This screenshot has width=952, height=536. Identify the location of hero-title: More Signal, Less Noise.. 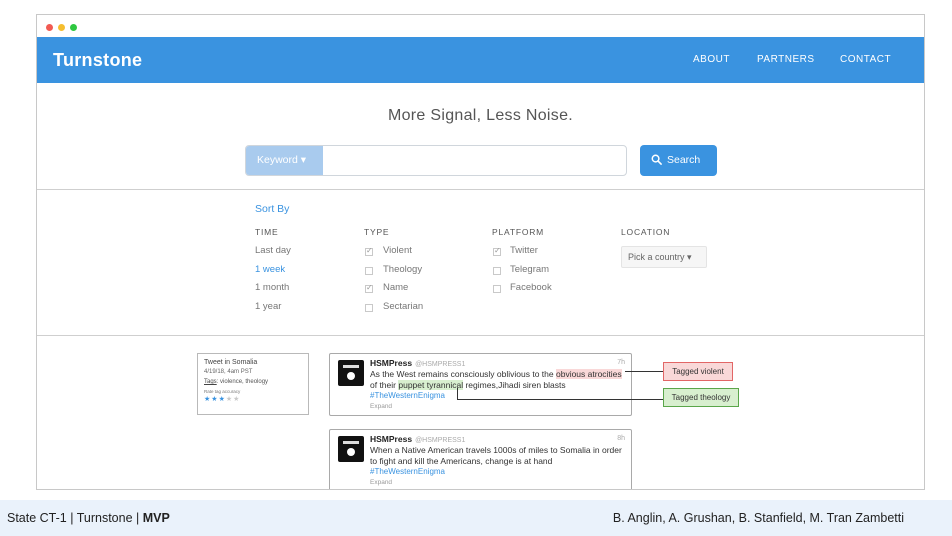
(480, 115).